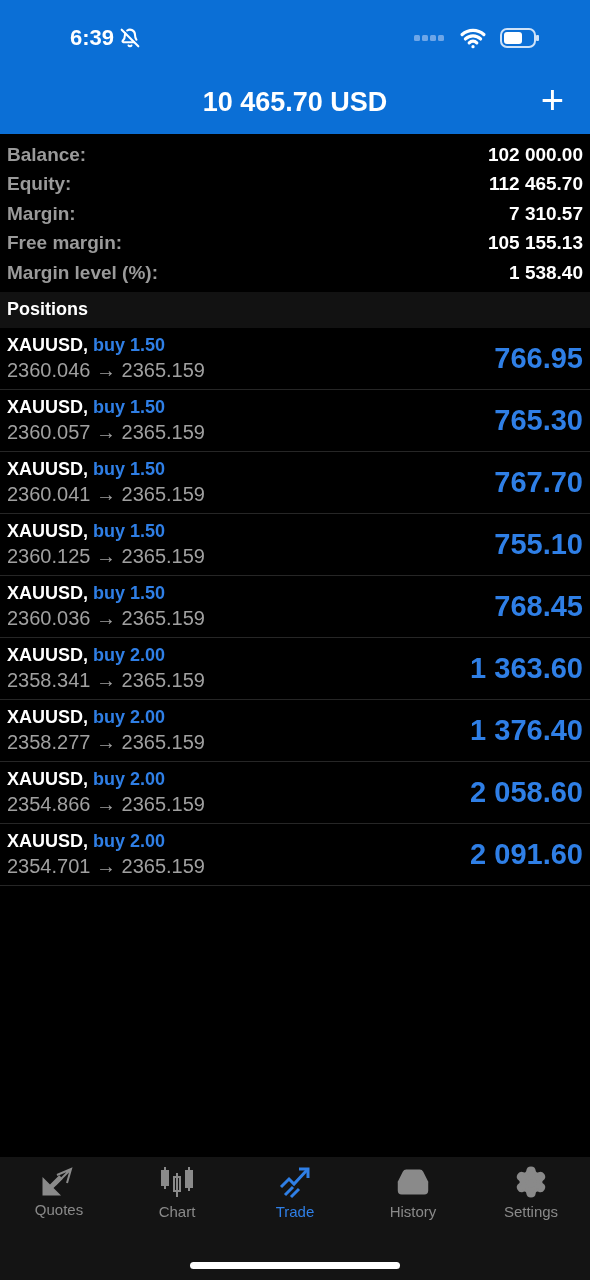 The width and height of the screenshot is (590, 1280). Describe the element at coordinates (413, 1193) in the screenshot. I see `tab-bar-item: History` at that location.